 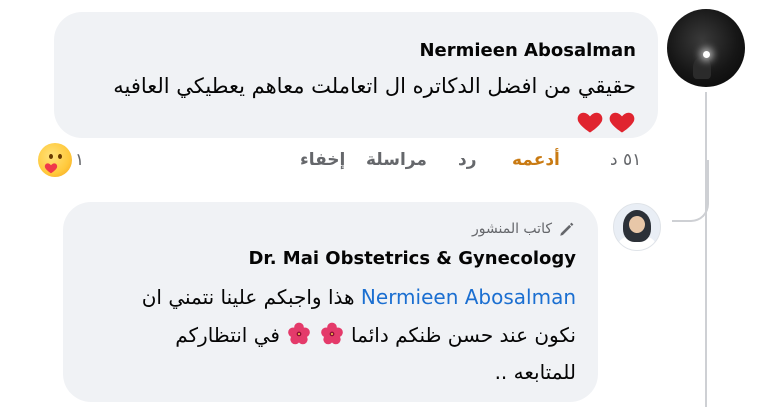 I want to click on reply-author: Dr. Mai Obstetrics & Gynecology, so click(x=412, y=258).